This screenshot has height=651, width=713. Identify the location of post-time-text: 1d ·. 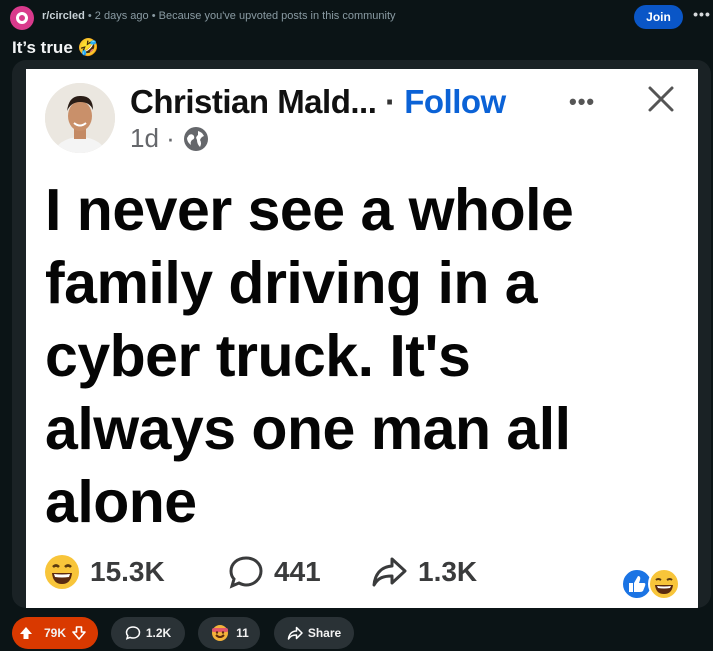
(152, 138).